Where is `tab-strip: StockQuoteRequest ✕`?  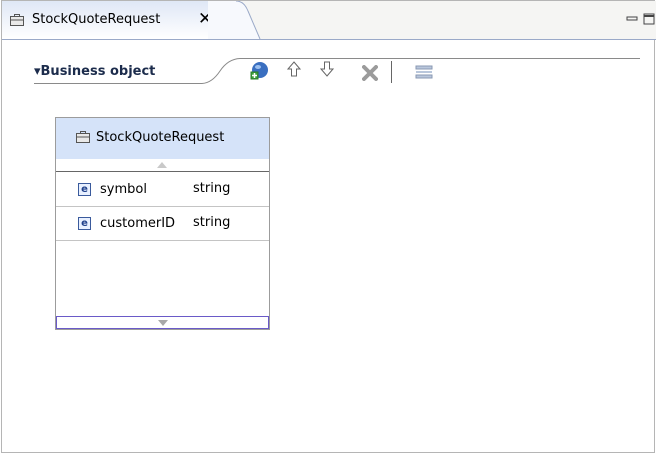
tab-strip: StockQuoteRequest ✕ is located at coordinates (329, 20).